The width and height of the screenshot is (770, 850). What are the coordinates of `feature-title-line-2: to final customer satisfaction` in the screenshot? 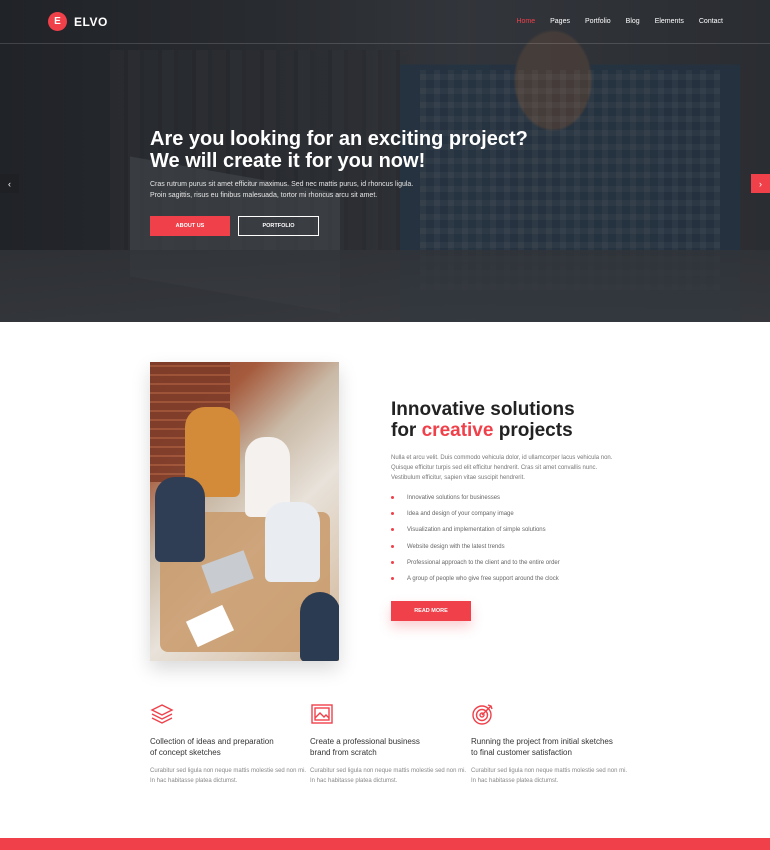 It's located at (521, 752).